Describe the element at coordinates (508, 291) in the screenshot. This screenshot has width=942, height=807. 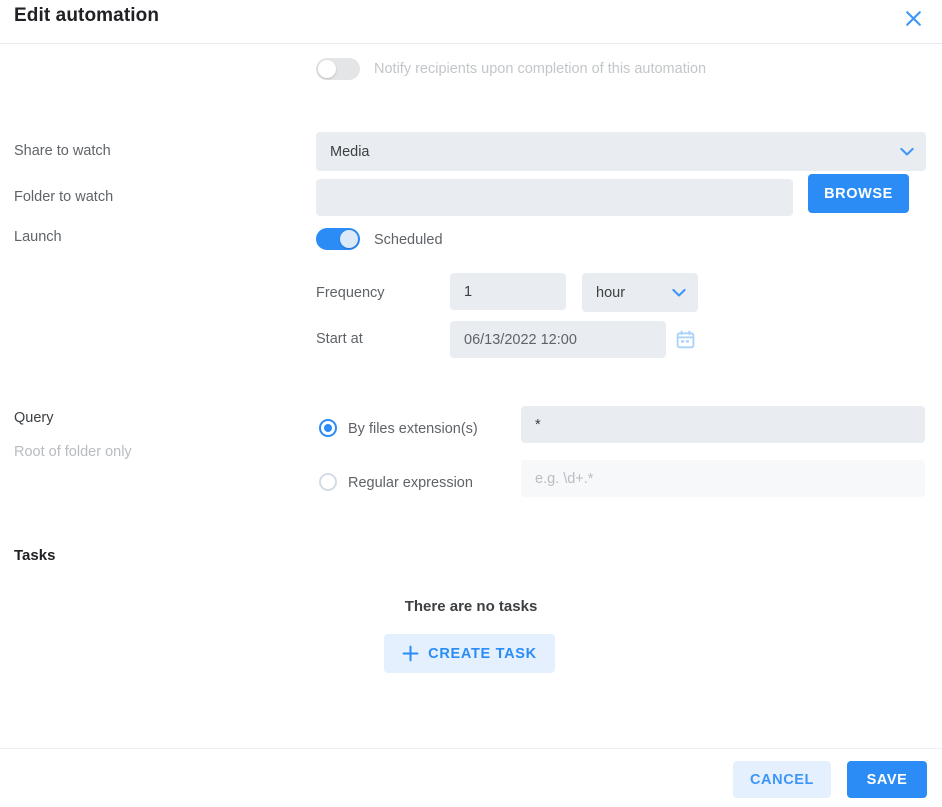
I see `frequency-input` at that location.